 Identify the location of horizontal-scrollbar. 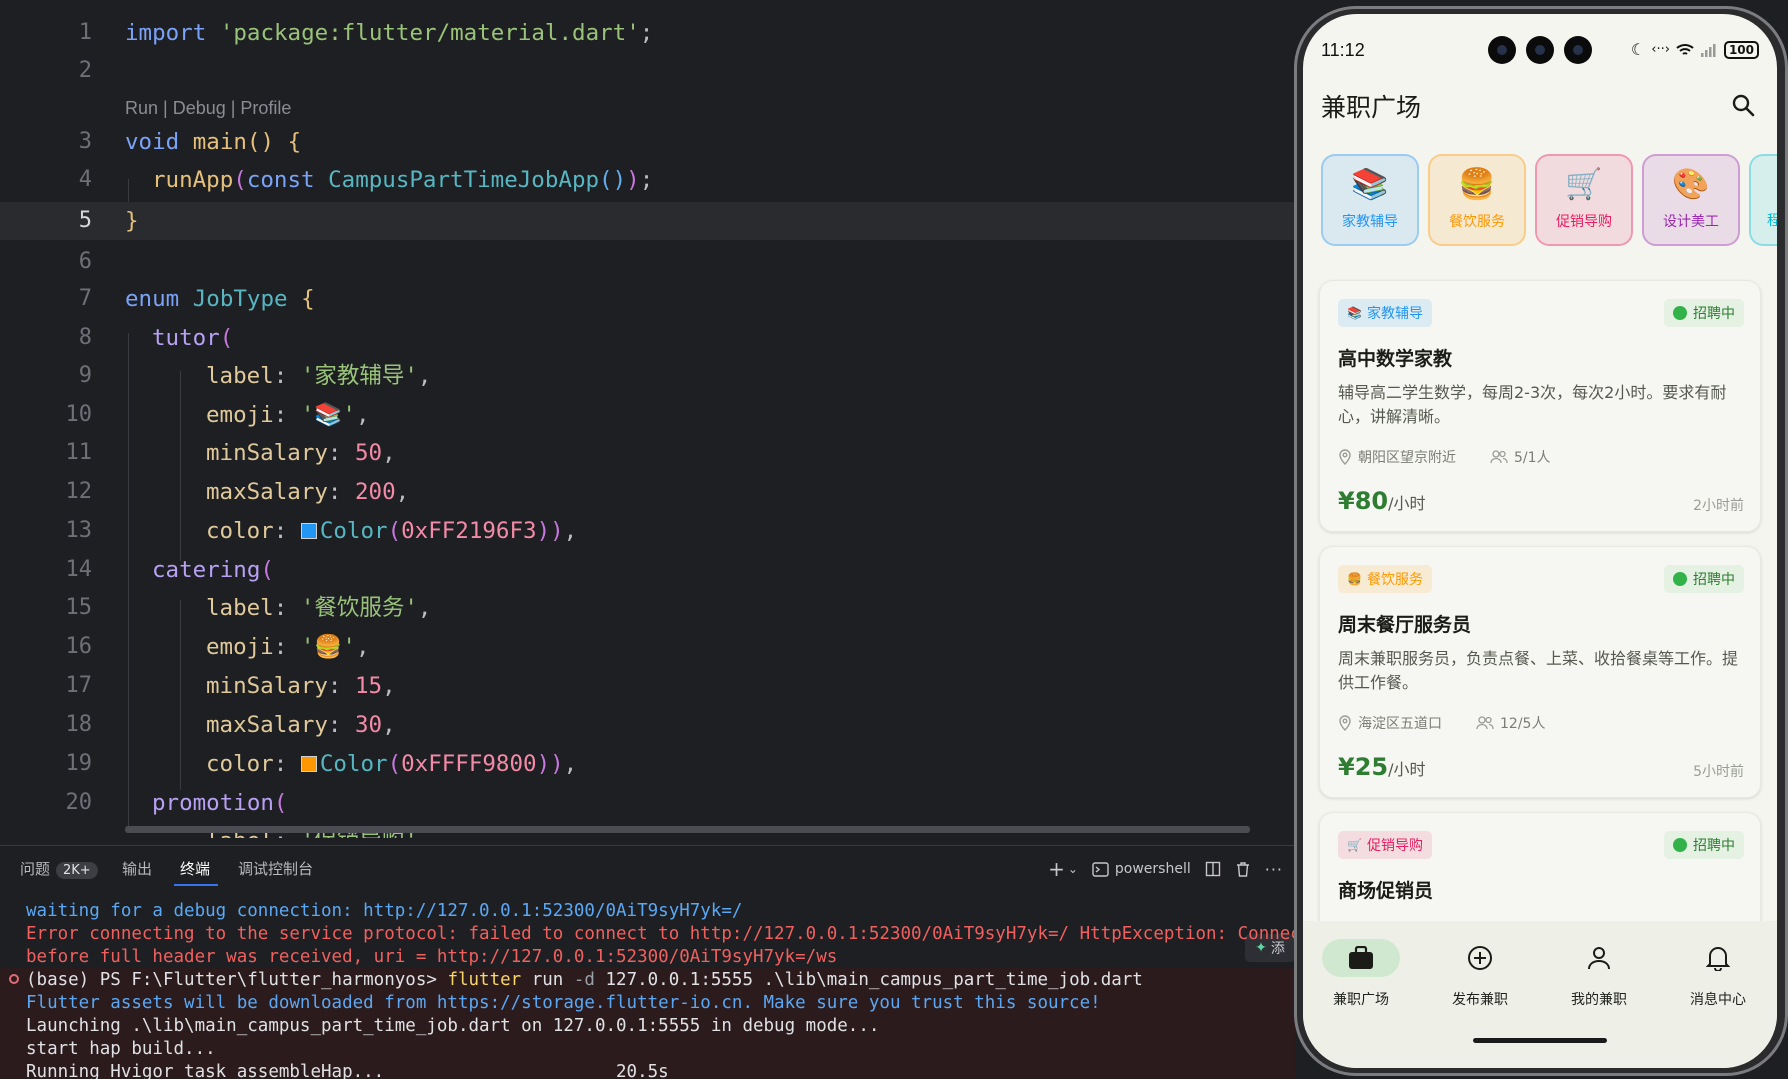
(687, 829).